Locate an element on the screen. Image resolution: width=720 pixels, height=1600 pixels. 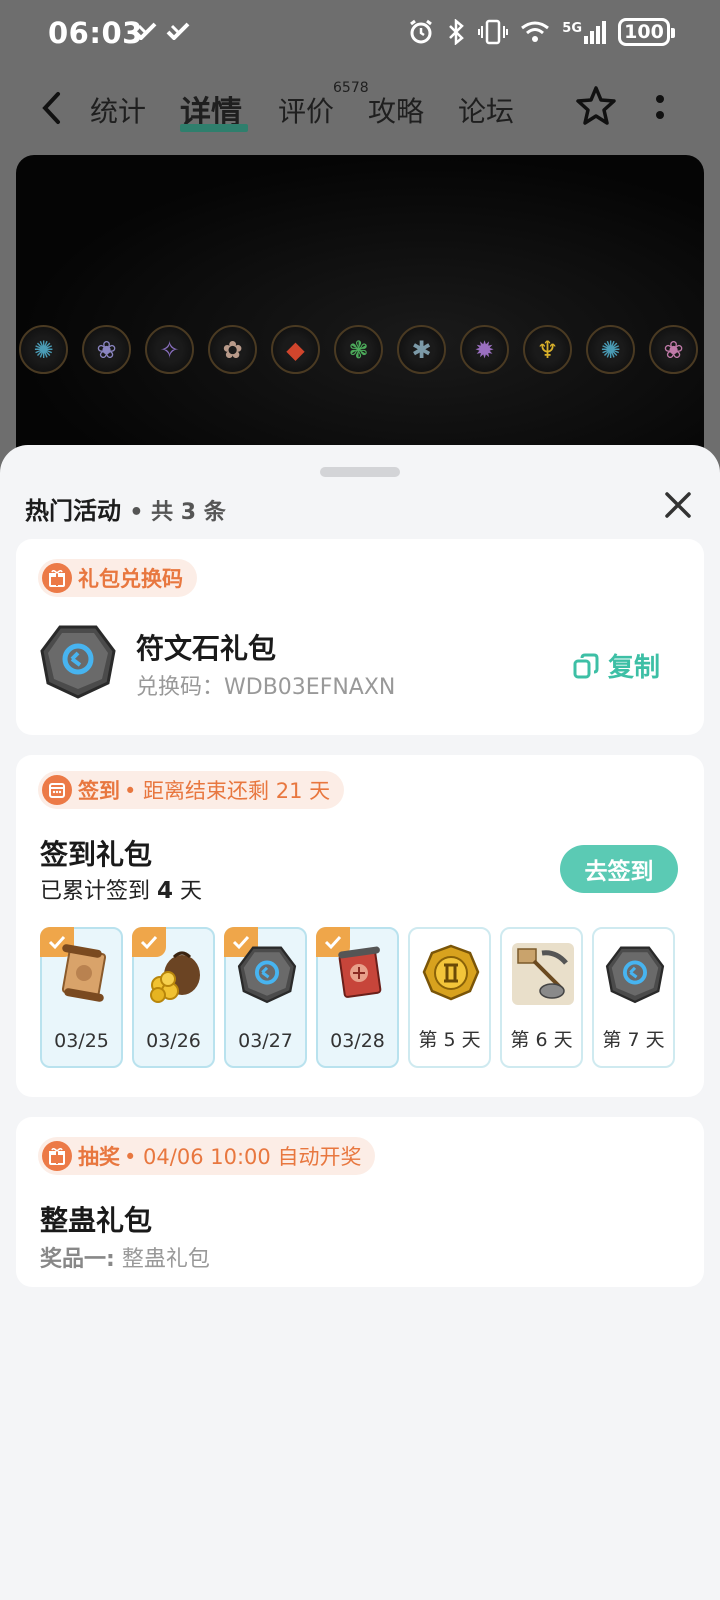
signin-tag: 签到 • 距离结束还剩 21 天 is located at coordinates (191, 790).